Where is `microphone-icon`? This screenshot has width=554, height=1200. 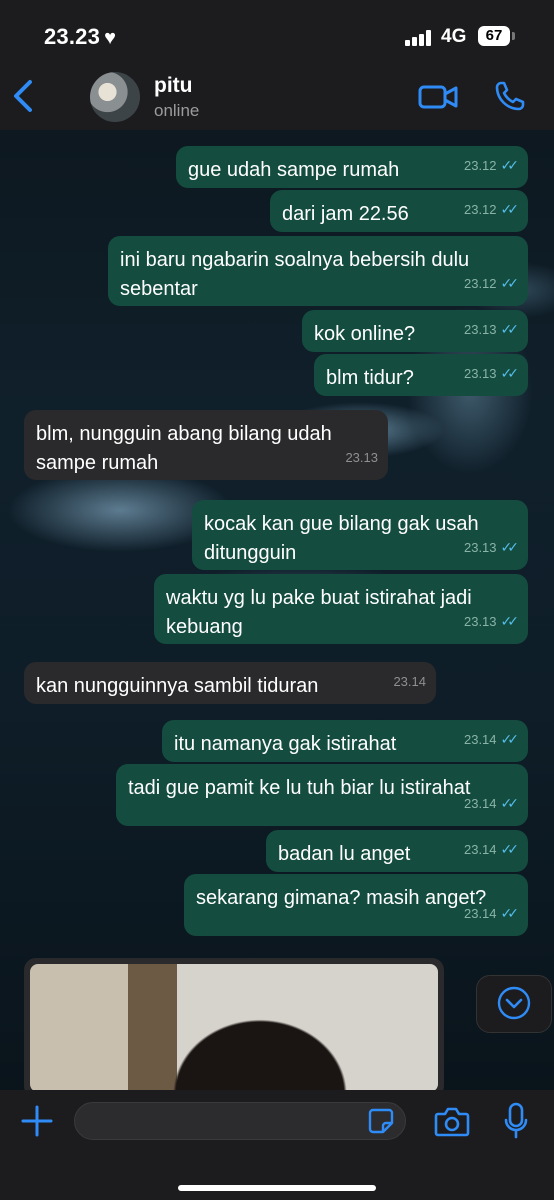 microphone-icon is located at coordinates (516, 1121).